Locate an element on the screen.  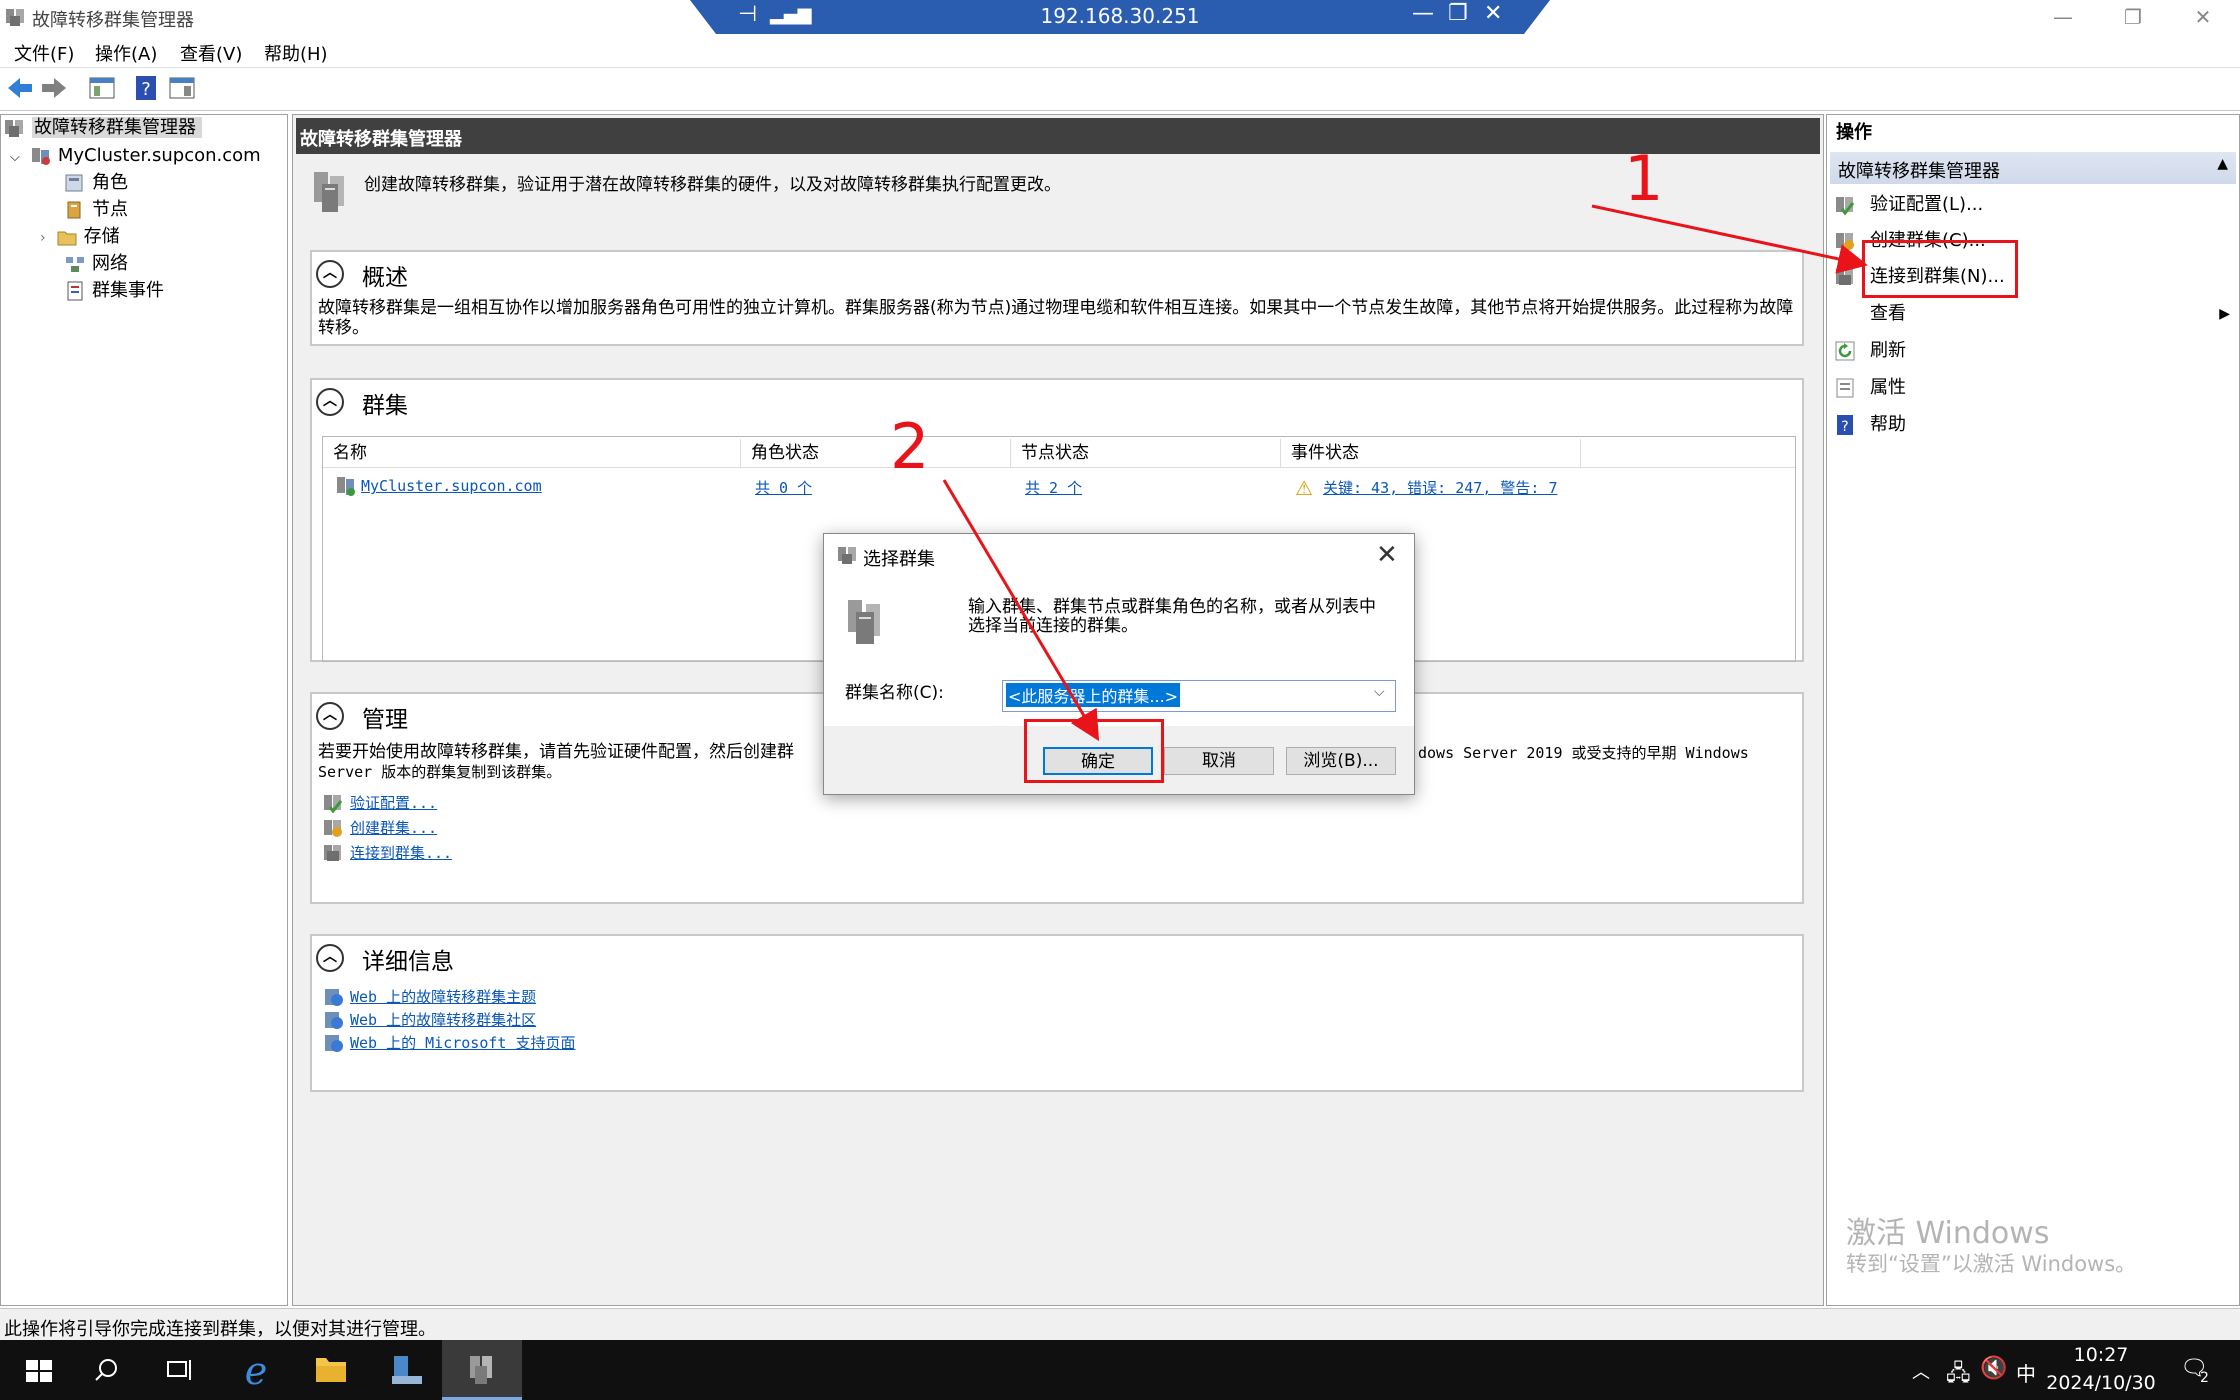
web-support-link: Web 上的 Microsoft 支持页面 is located at coordinates (462, 1043).